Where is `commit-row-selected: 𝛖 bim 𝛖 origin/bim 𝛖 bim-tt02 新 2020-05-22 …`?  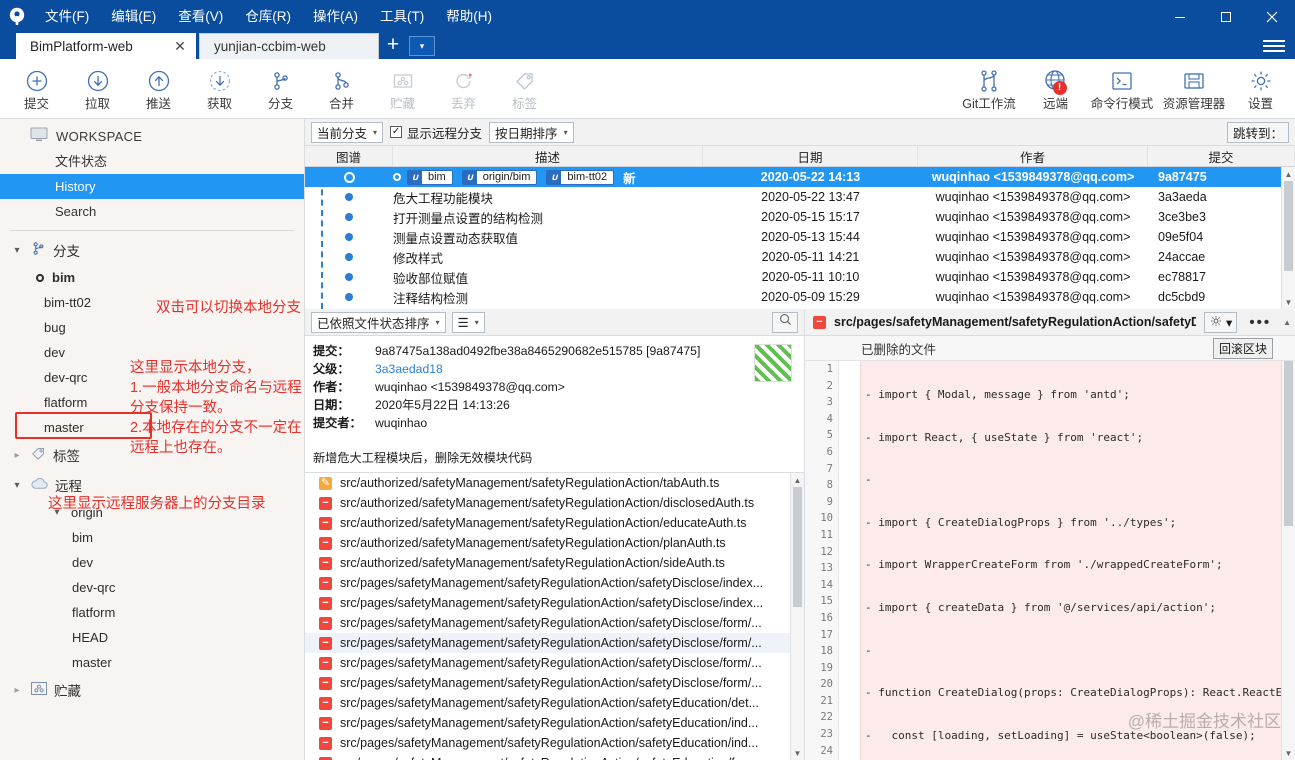
commit-row-selected: 𝛖 bim 𝛖 origin/bim 𝛖 bim-tt02 新 2020-05-22 … is located at coordinates (800, 177).